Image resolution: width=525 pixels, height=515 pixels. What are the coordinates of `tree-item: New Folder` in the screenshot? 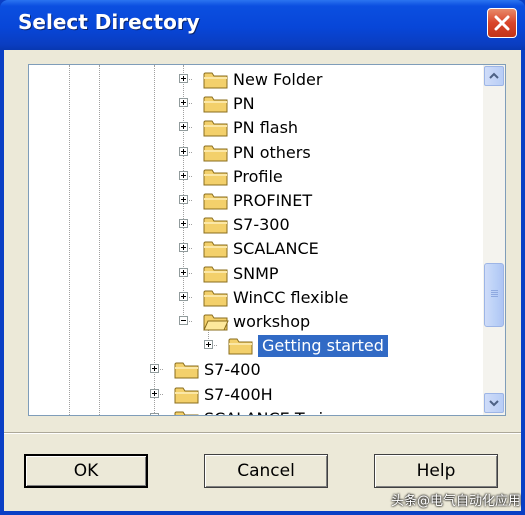 It's located at (254, 81).